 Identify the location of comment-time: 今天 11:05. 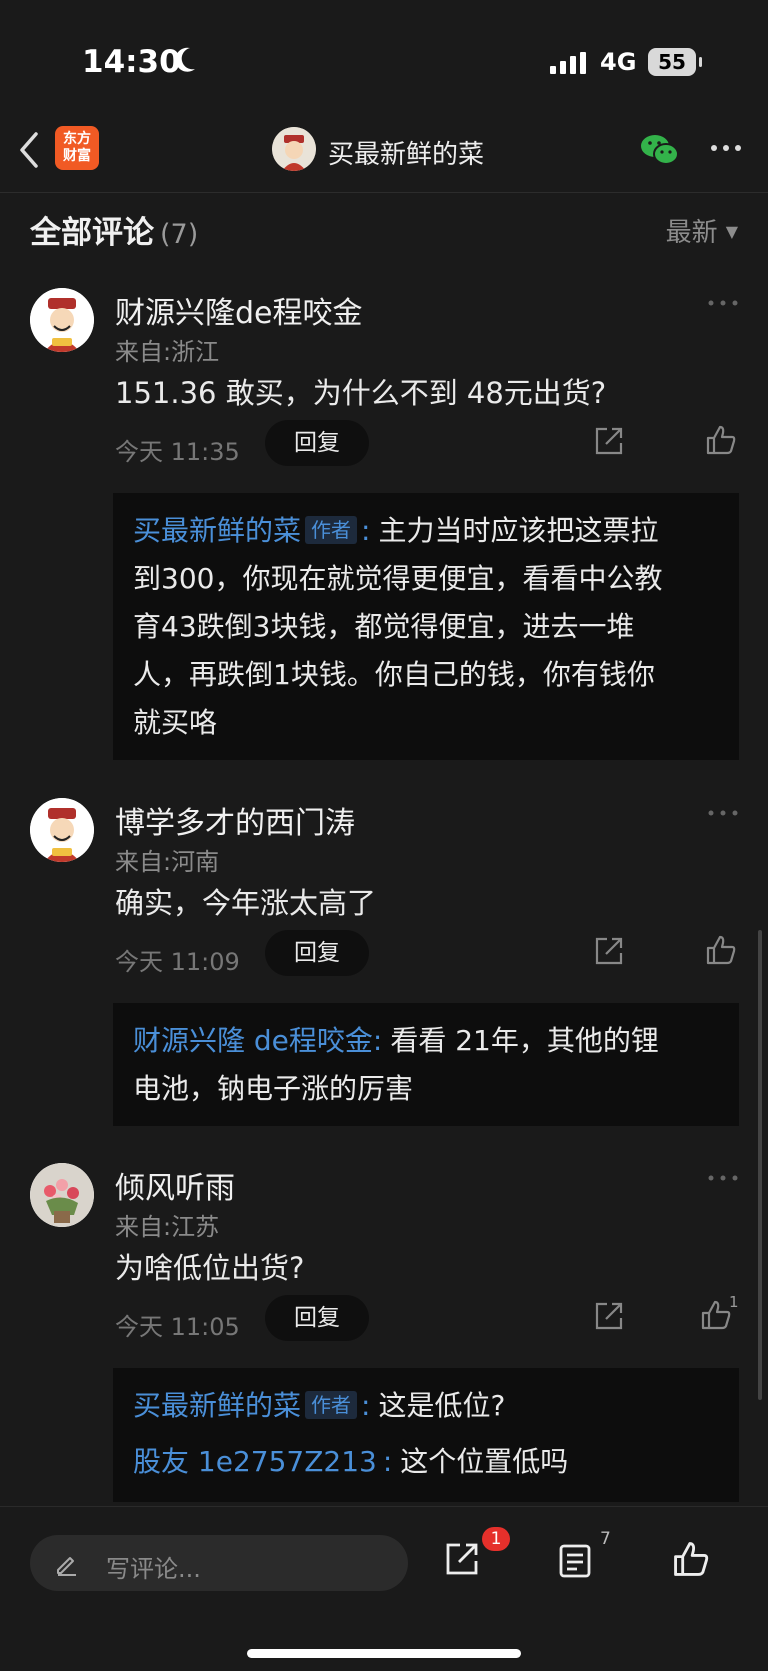
(177, 1327).